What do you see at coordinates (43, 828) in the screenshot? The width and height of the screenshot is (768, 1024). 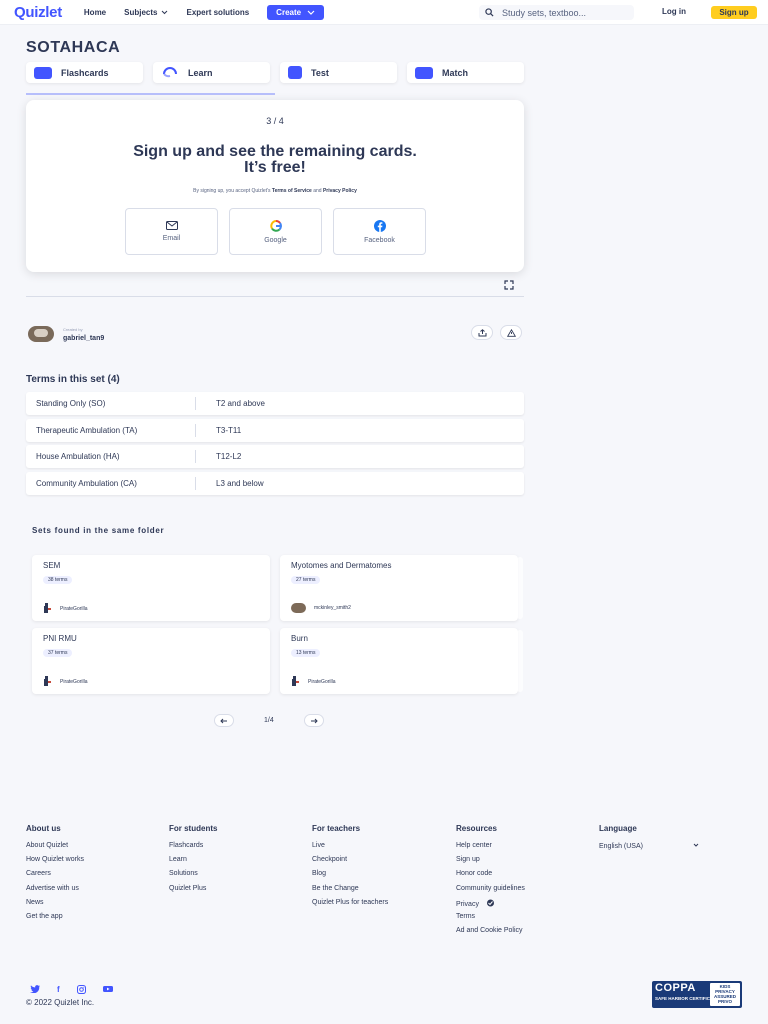 I see `footer-heading: About us` at bounding box center [43, 828].